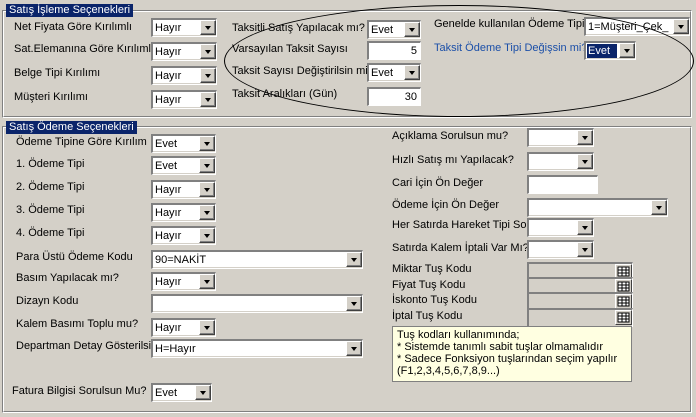 Image resolution: width=696 pixels, height=417 pixels. Describe the element at coordinates (183, 212) in the screenshot. I see `odeme3-select: Hayır` at that location.